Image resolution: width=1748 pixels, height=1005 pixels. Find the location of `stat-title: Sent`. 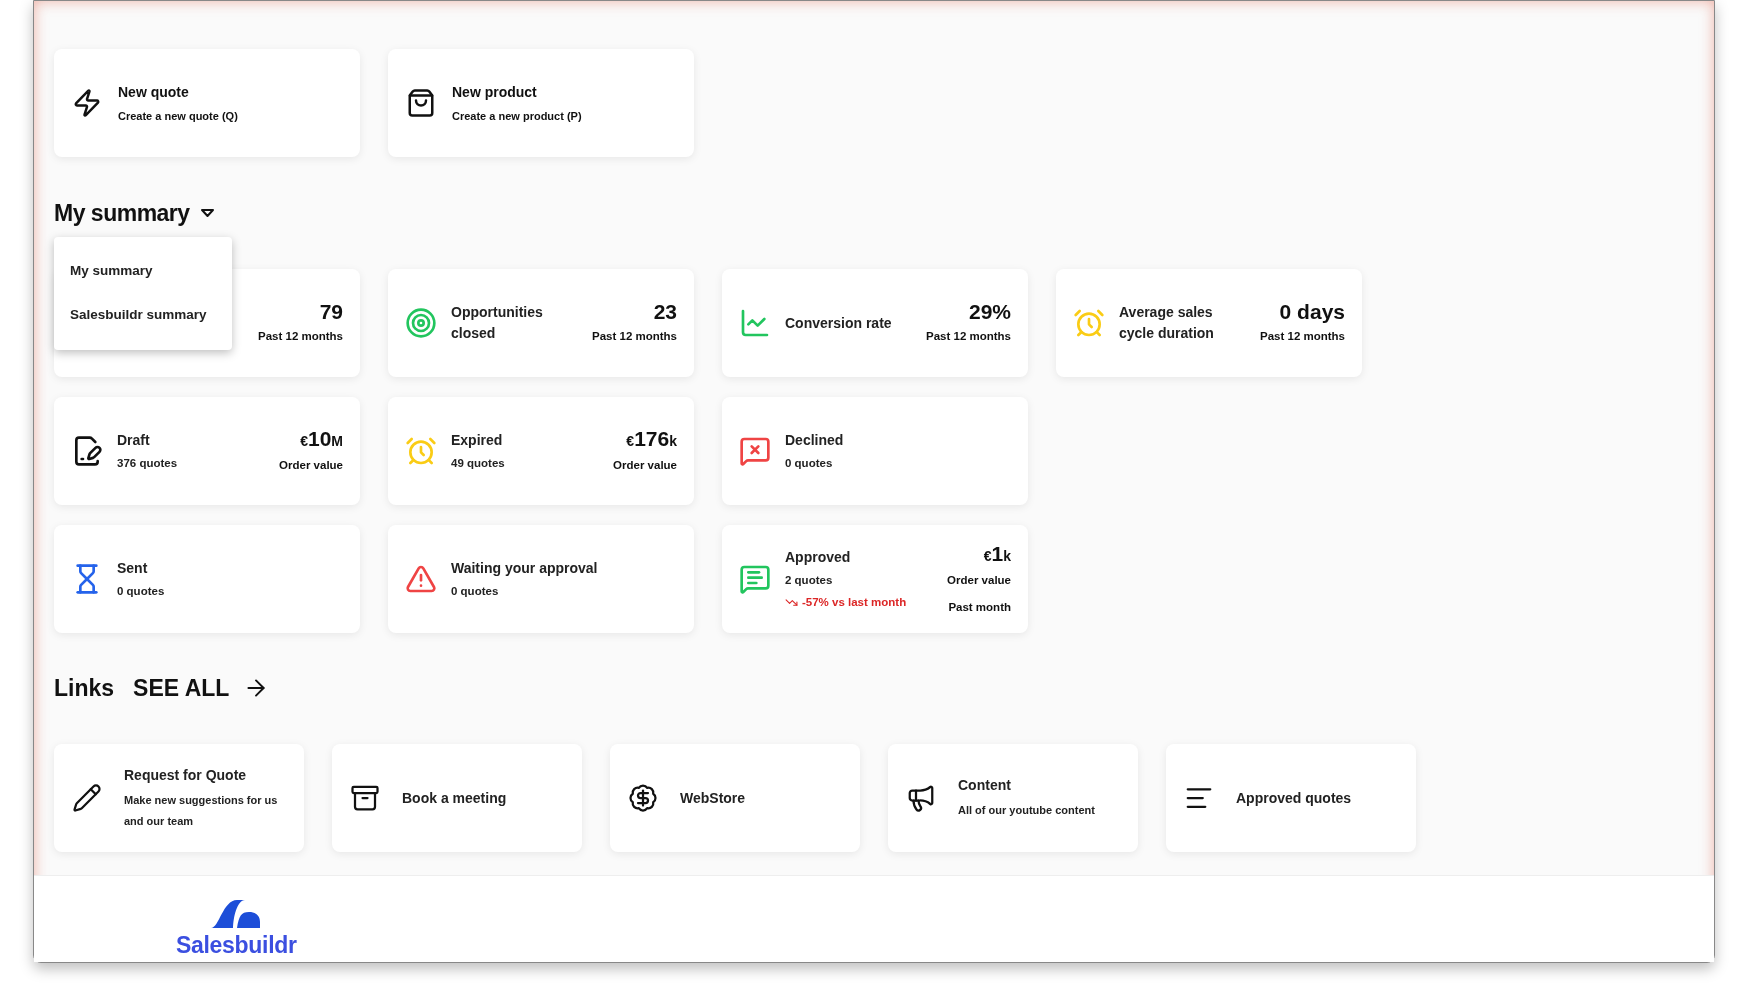

stat-title: Sent is located at coordinates (133, 568).